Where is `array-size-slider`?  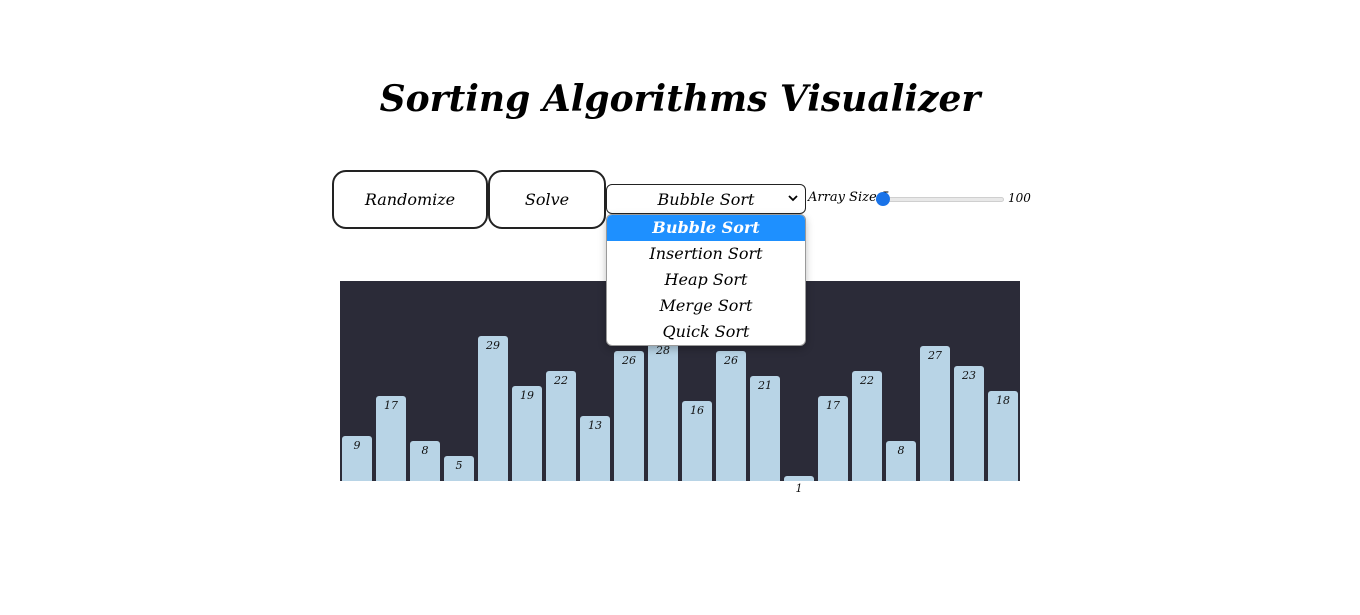 array-size-slider is located at coordinates (940, 199).